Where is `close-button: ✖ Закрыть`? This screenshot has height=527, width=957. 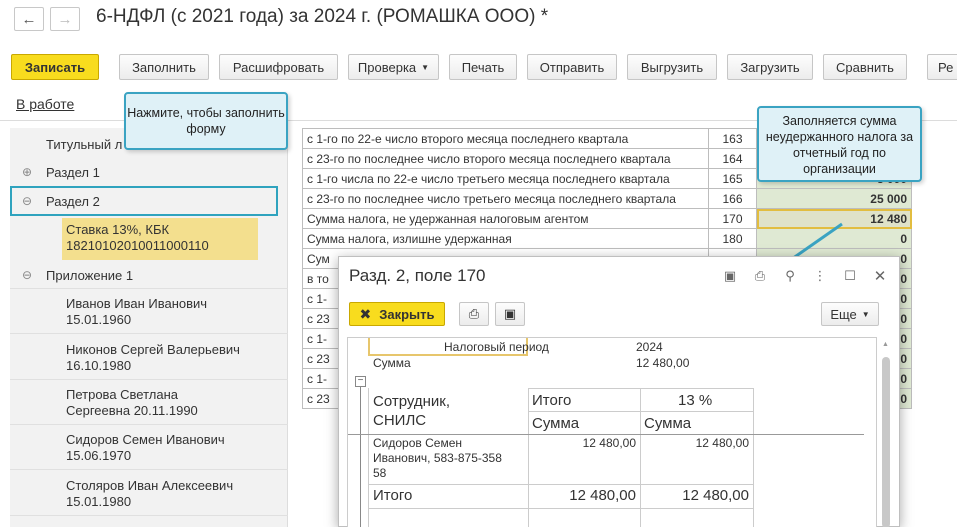
close-button: ✖ Закрыть is located at coordinates (397, 314).